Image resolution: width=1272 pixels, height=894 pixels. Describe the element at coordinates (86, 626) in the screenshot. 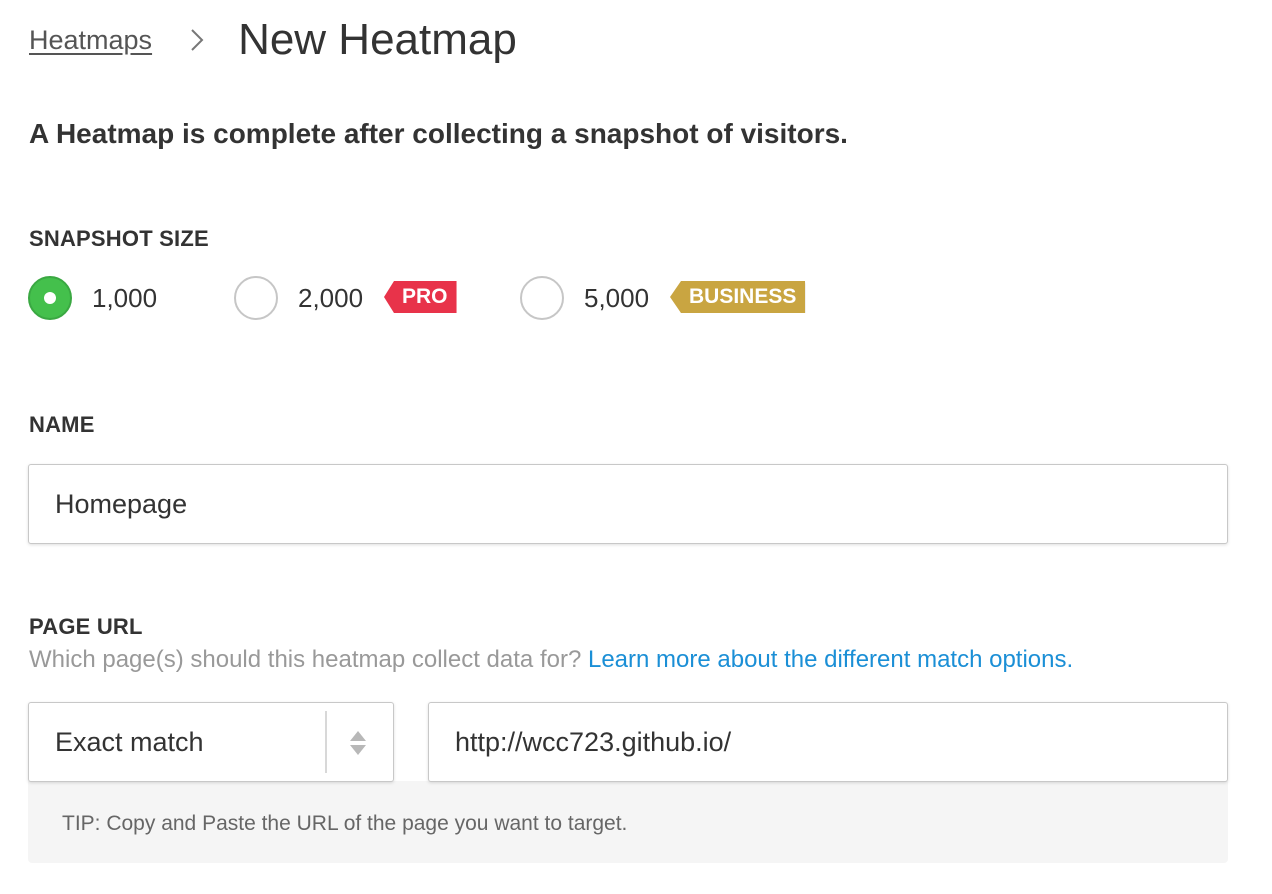

I see `page-url-label: PAGE URL` at that location.